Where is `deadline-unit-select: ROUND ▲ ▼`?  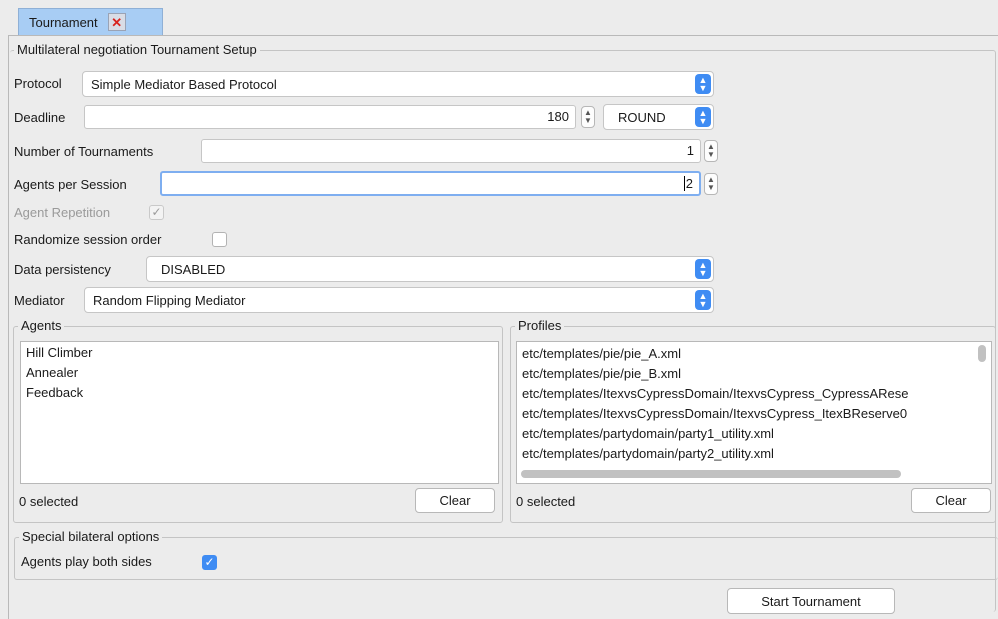
deadline-unit-select: ROUND ▲ ▼ is located at coordinates (658, 117).